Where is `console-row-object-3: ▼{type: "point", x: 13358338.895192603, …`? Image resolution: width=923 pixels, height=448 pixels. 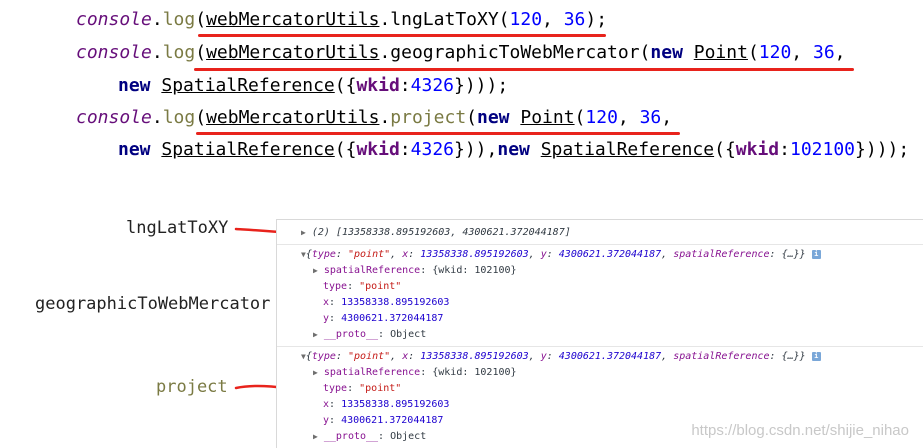 console-row-object-3: ▼{type: "point", x: 13358338.895192603, … is located at coordinates (561, 356).